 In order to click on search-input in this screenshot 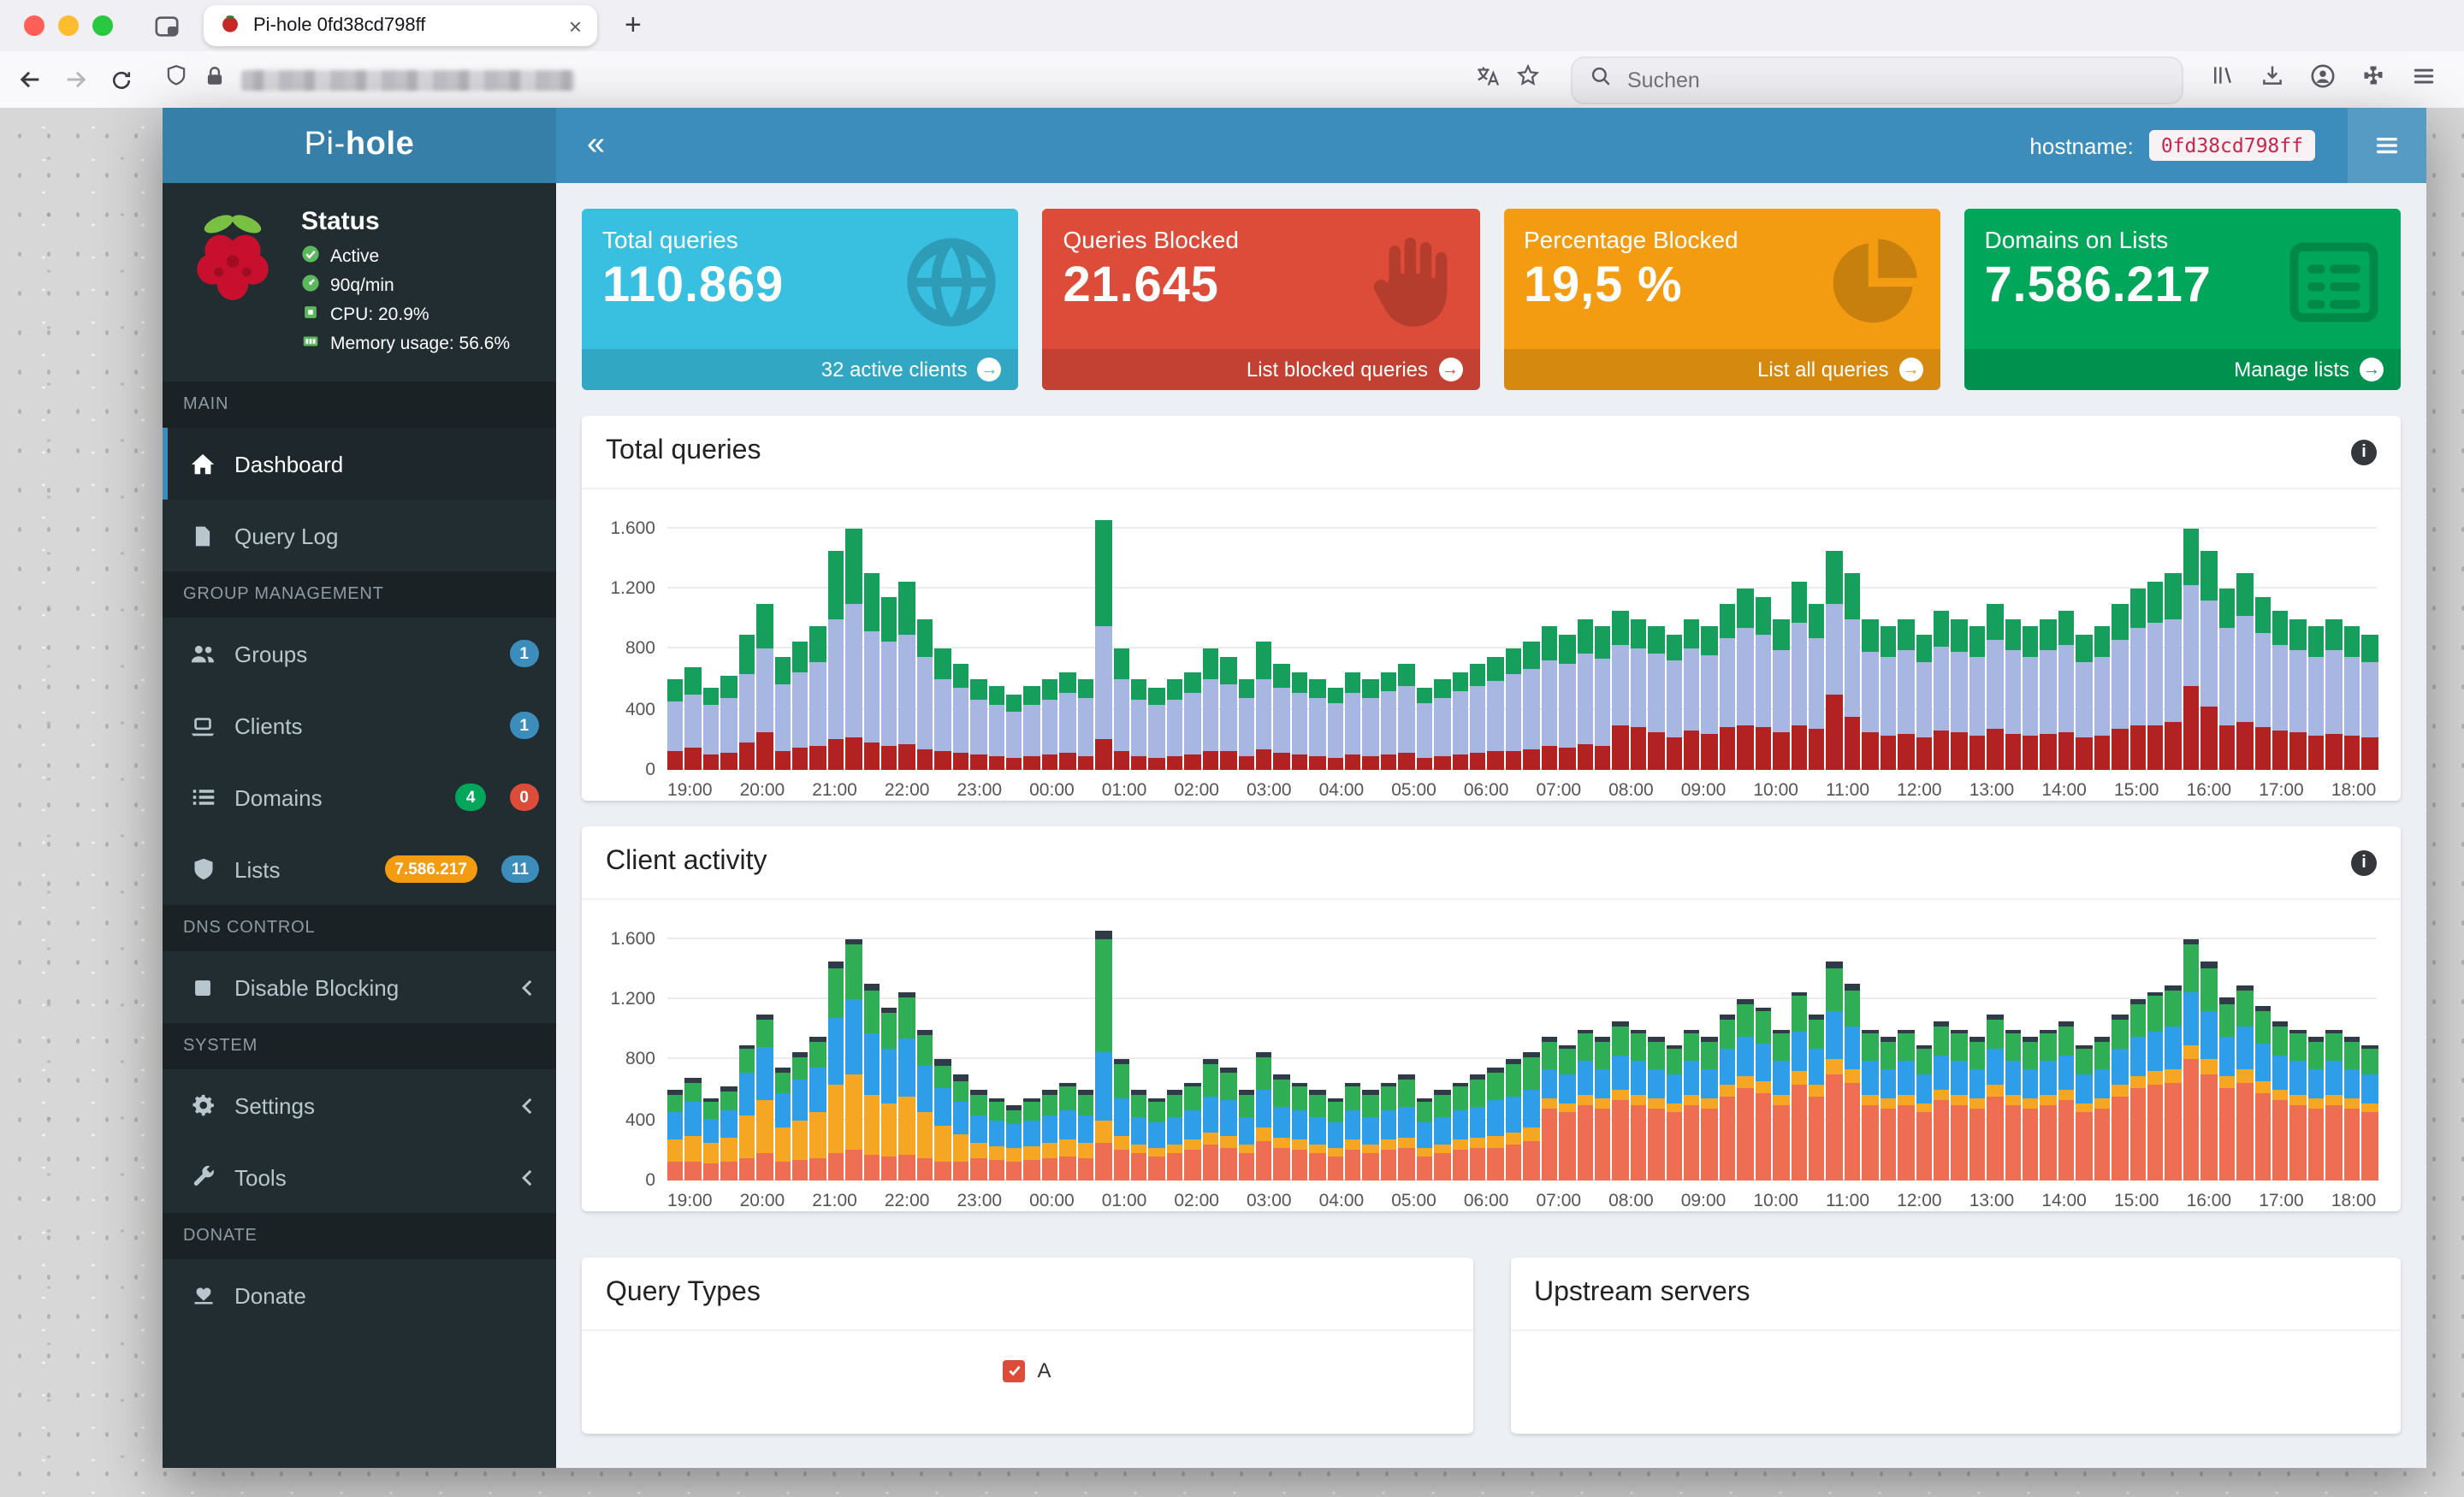, I will do `click(1894, 79)`.